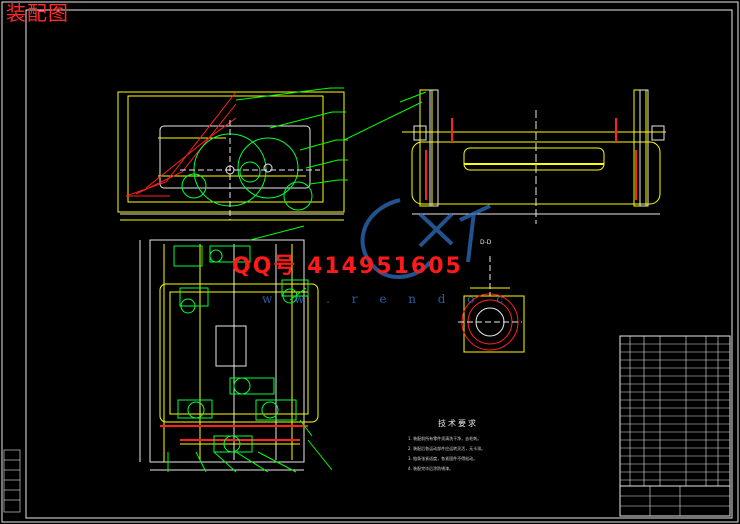  Describe the element at coordinates (486, 242) in the screenshot. I see `section-label: D-D` at that location.